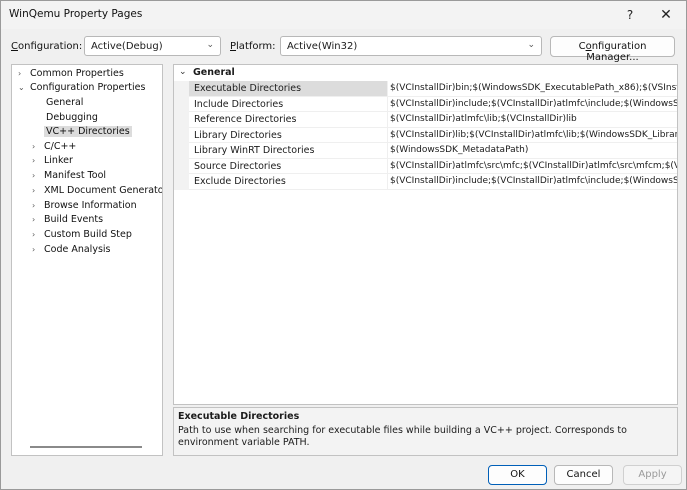 The height and width of the screenshot is (490, 687). I want to click on tree-item-browse-information: › Browse Information, so click(84, 207).